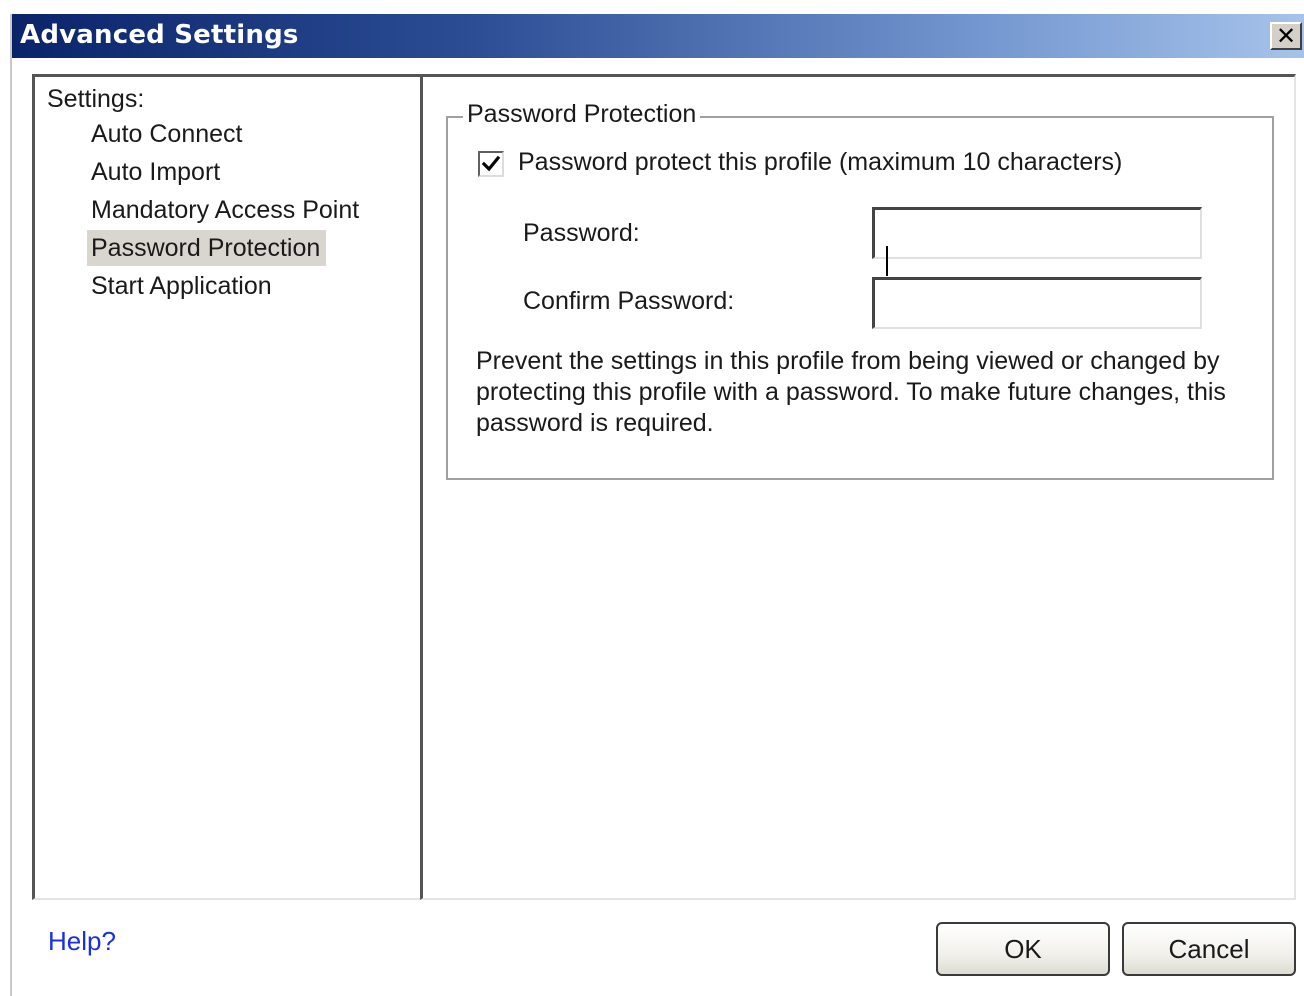  I want to click on close-button: ✕, so click(1286, 36).